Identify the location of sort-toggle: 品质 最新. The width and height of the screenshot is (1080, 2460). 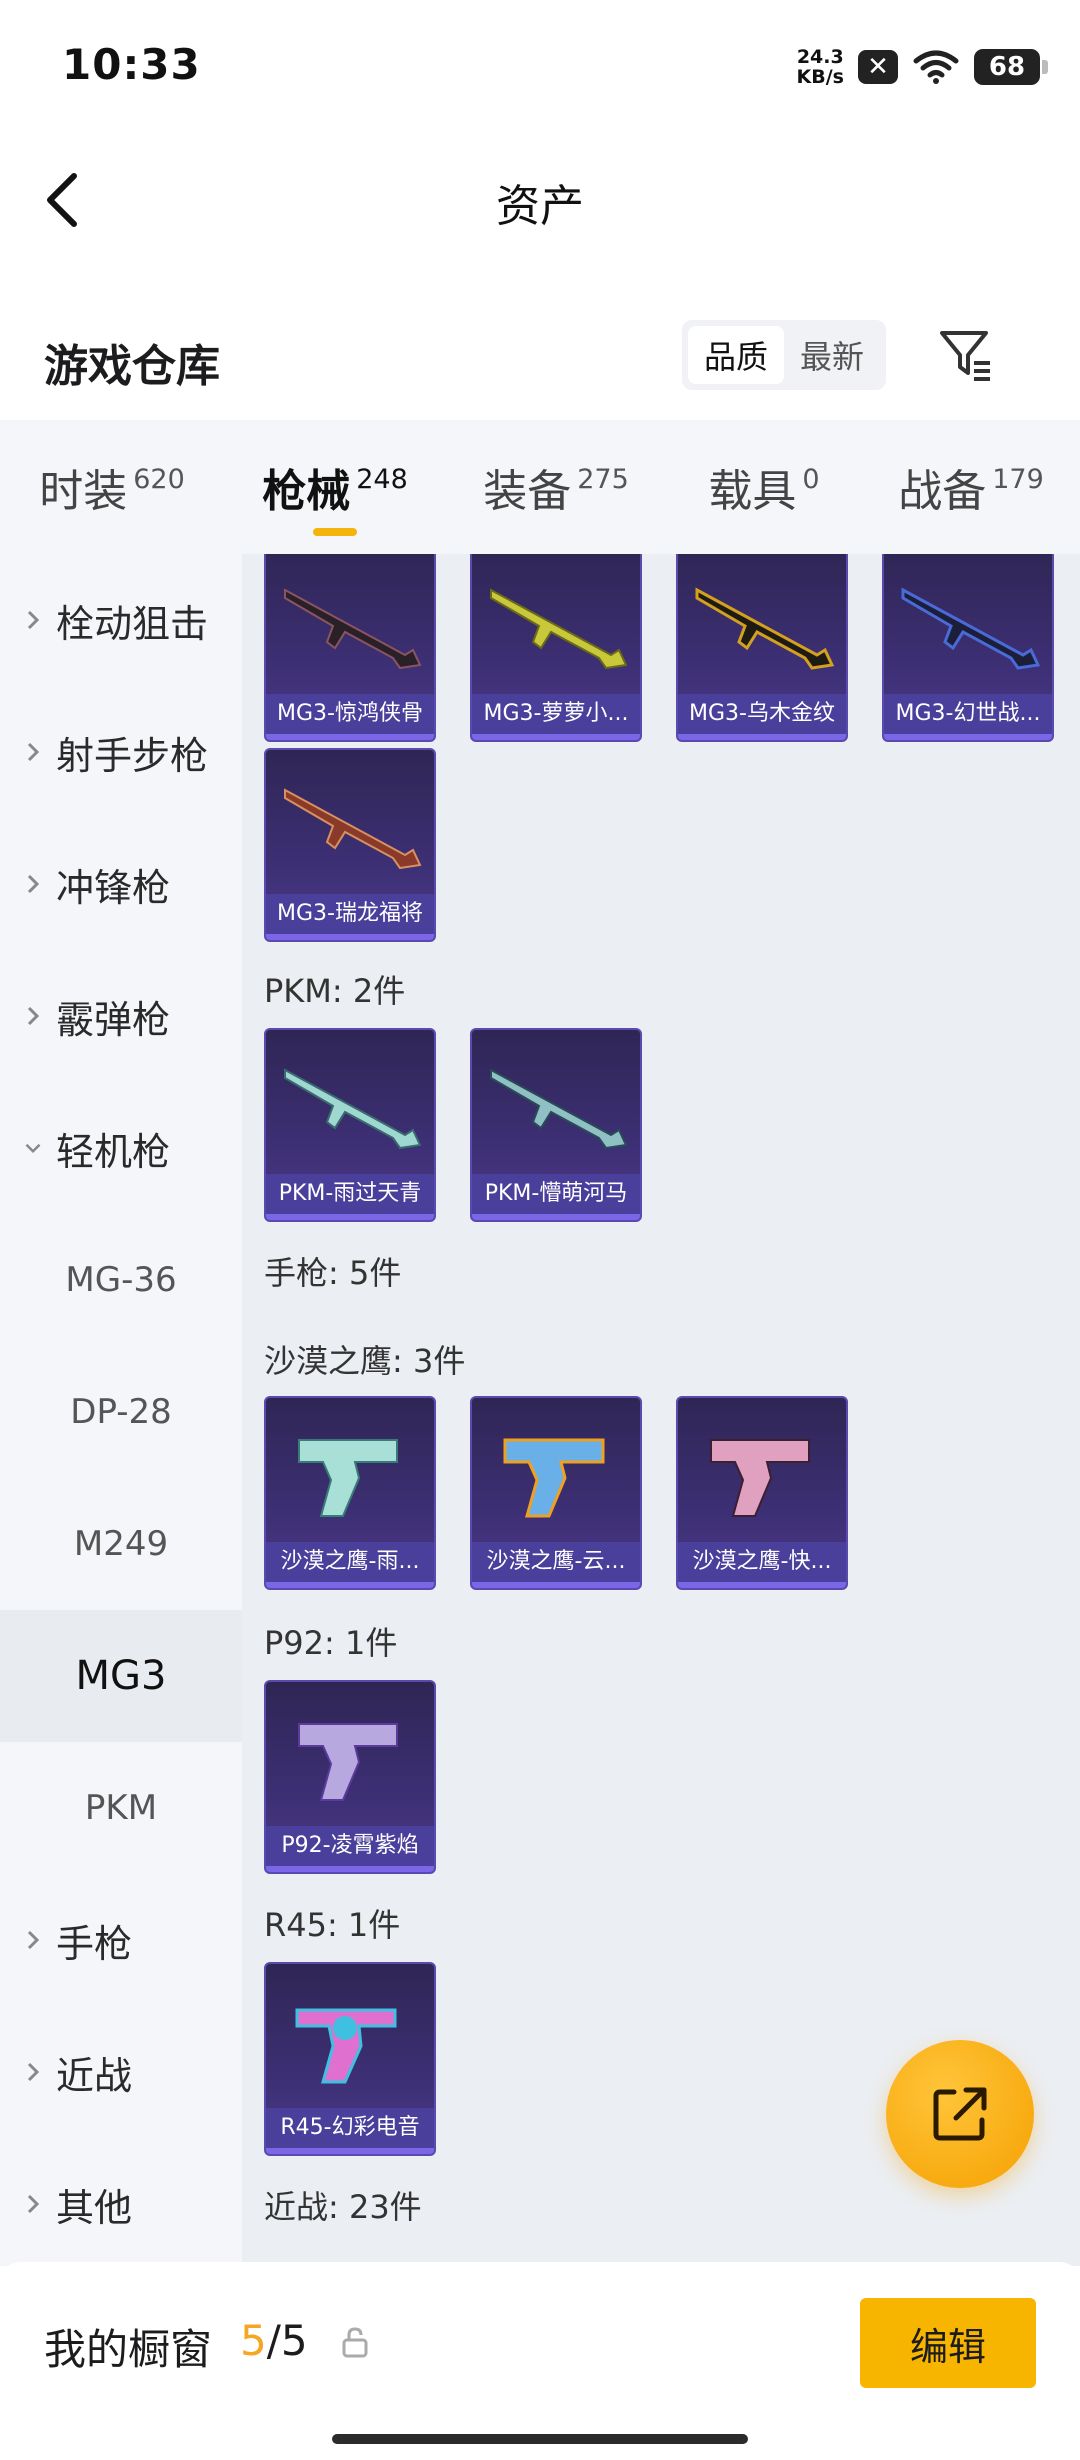
(784, 355).